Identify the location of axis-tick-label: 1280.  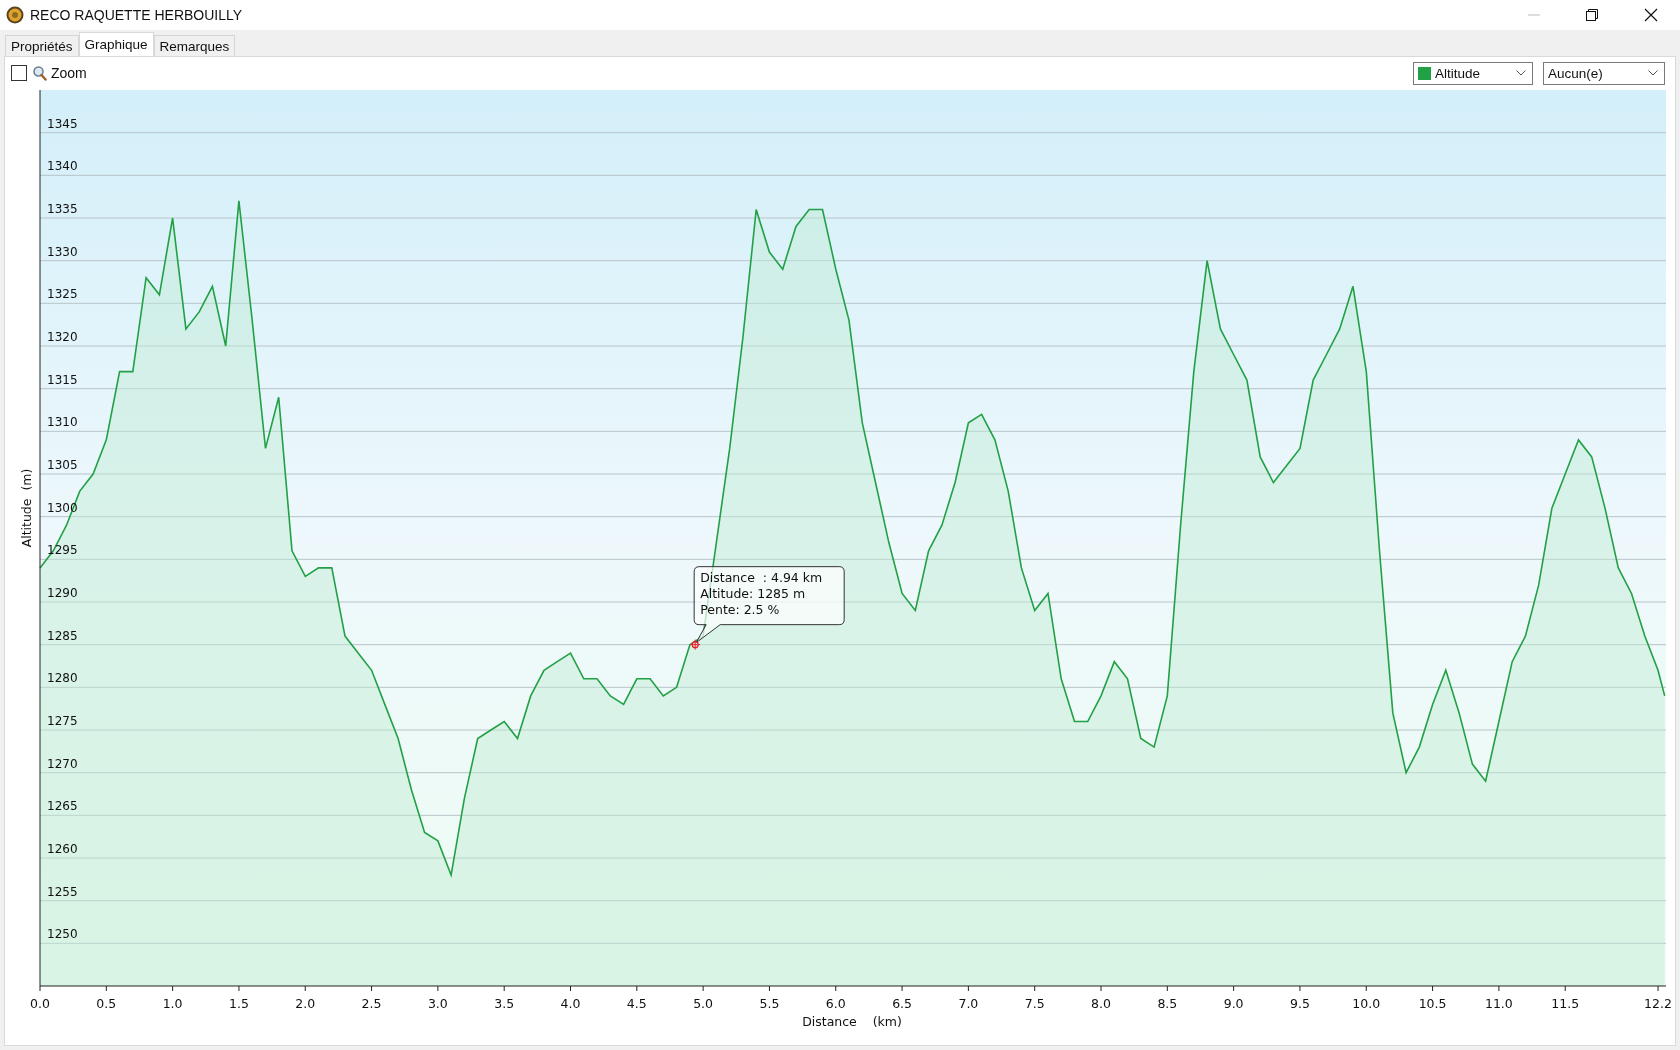
(62, 678).